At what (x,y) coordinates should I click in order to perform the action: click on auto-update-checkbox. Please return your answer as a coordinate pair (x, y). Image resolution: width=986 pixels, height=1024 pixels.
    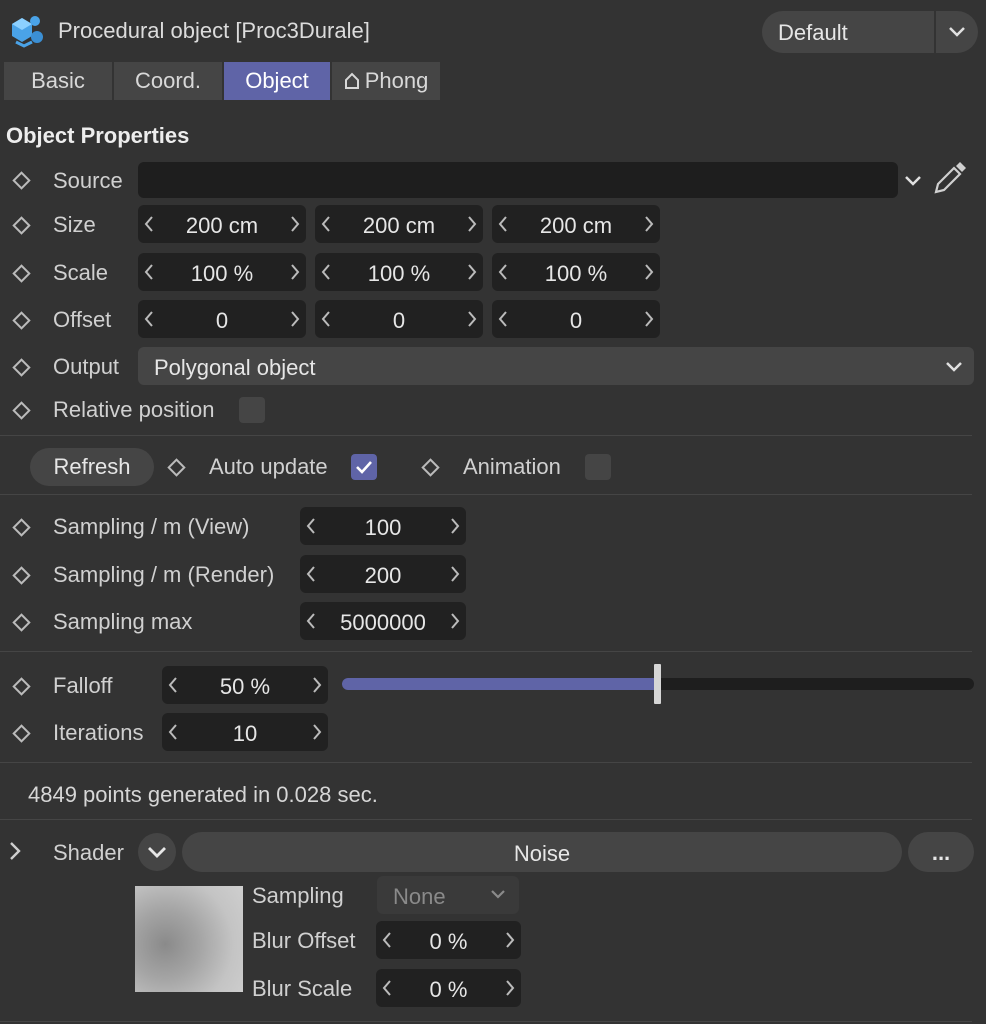
    Looking at the image, I should click on (364, 467).